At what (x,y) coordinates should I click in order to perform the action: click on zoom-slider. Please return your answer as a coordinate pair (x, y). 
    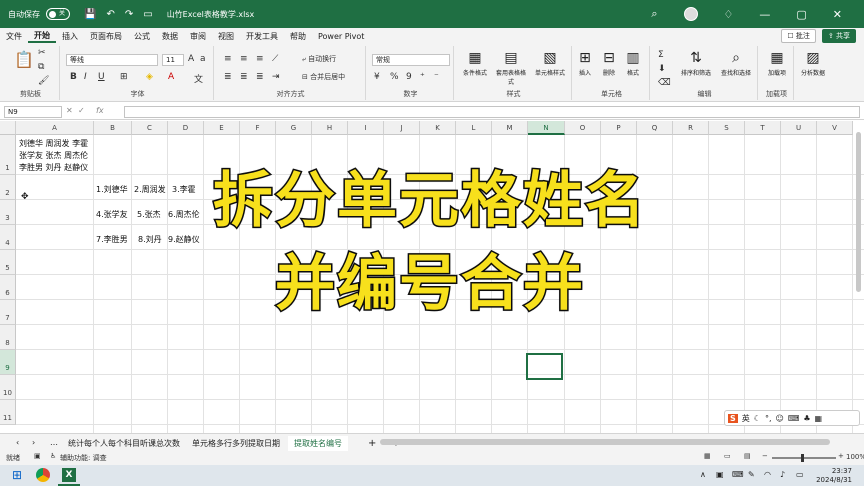
    Looking at the image, I should click on (804, 458).